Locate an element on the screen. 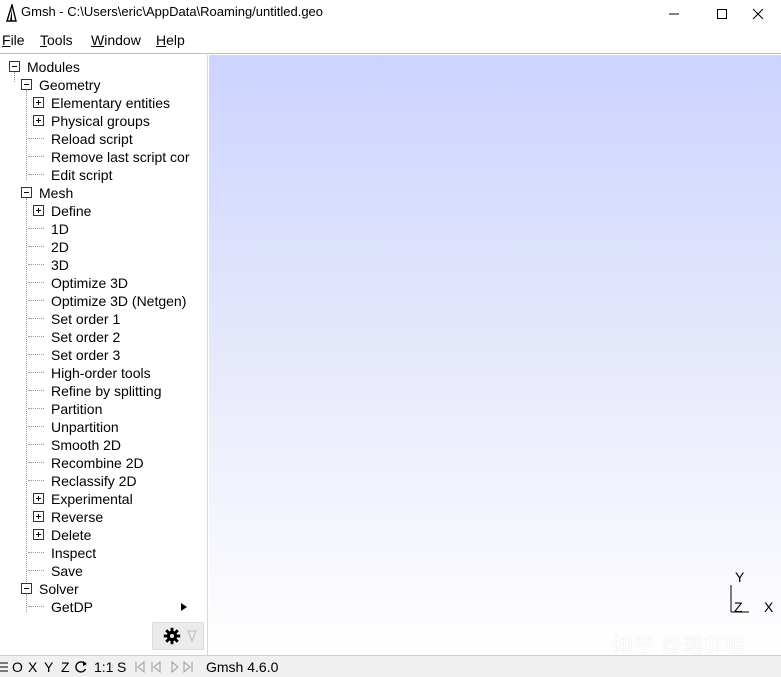 The width and height of the screenshot is (781, 677). s-button: S is located at coordinates (121, 667).